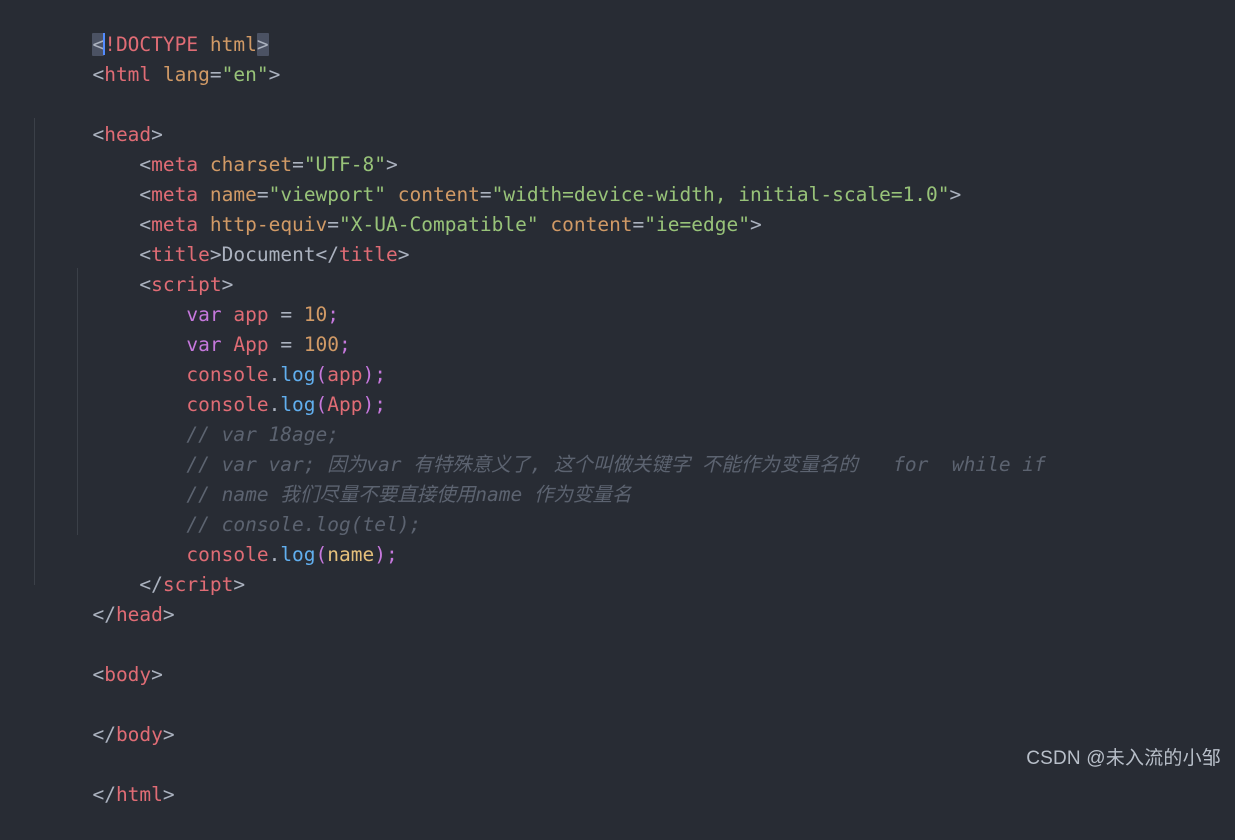 This screenshot has height=840, width=1235. Describe the element at coordinates (617, 148) in the screenshot. I see `code-line-5: <meta charset="UTF-8">` at that location.